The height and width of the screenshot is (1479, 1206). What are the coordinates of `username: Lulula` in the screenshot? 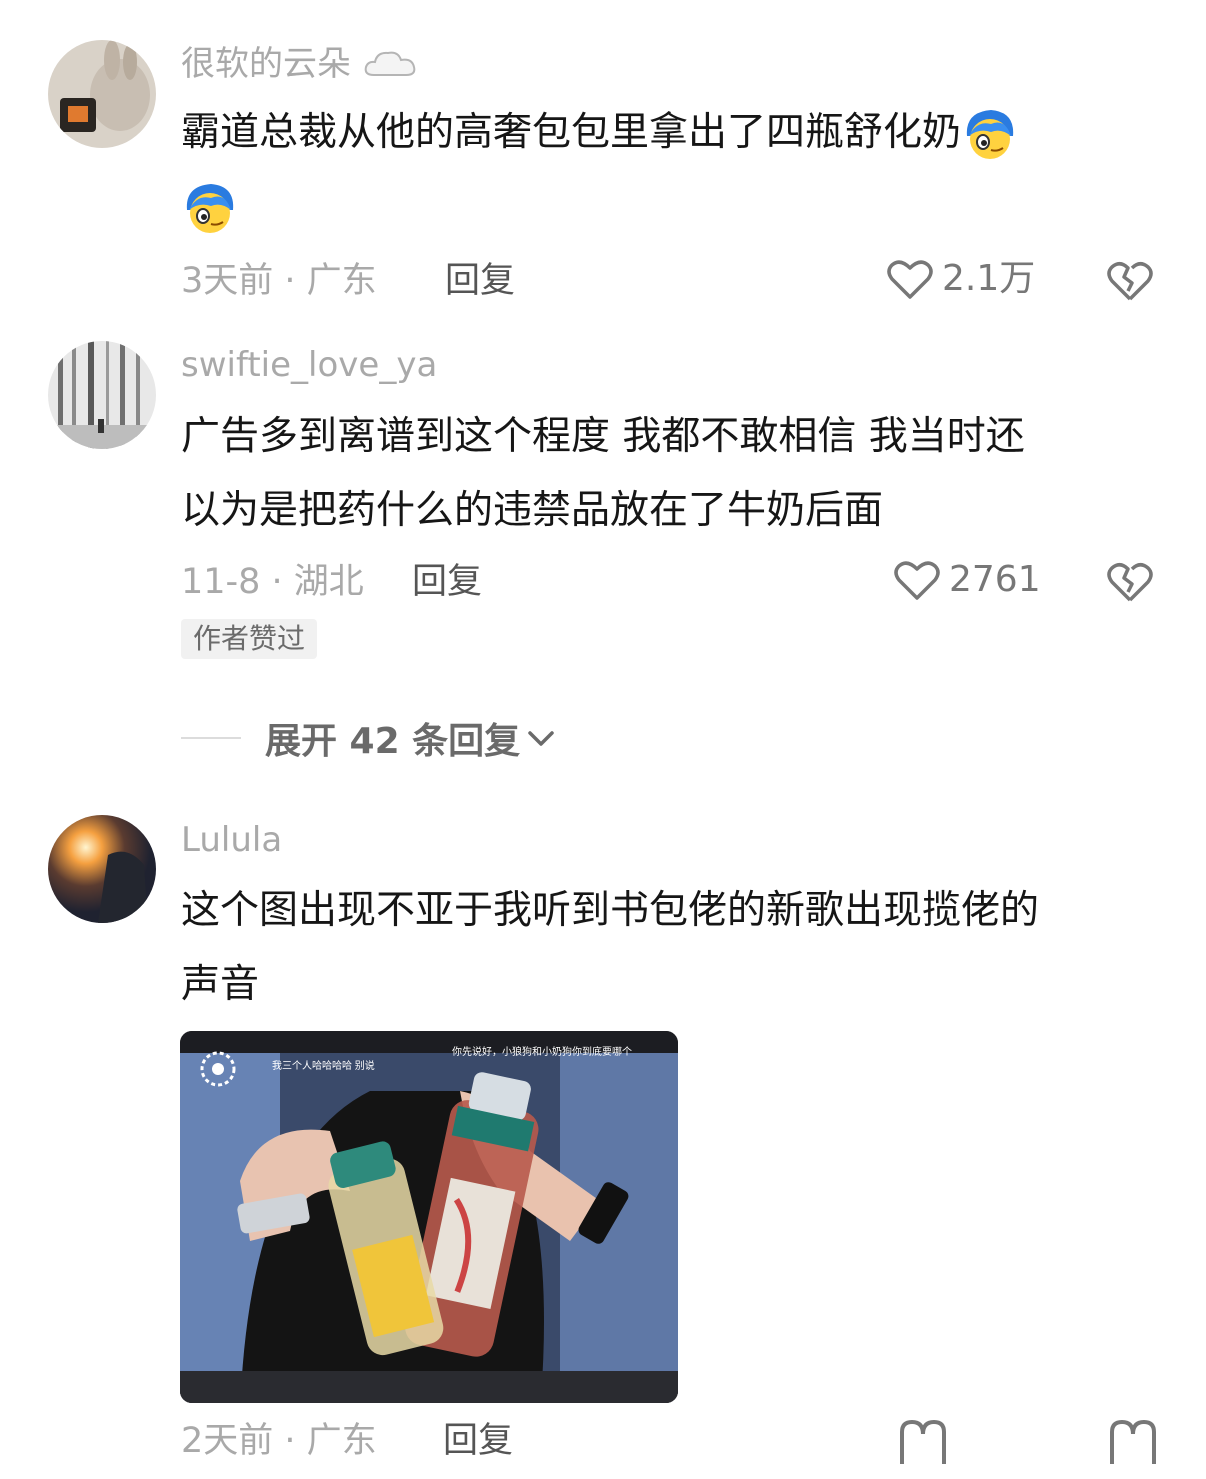 It's located at (231, 840).